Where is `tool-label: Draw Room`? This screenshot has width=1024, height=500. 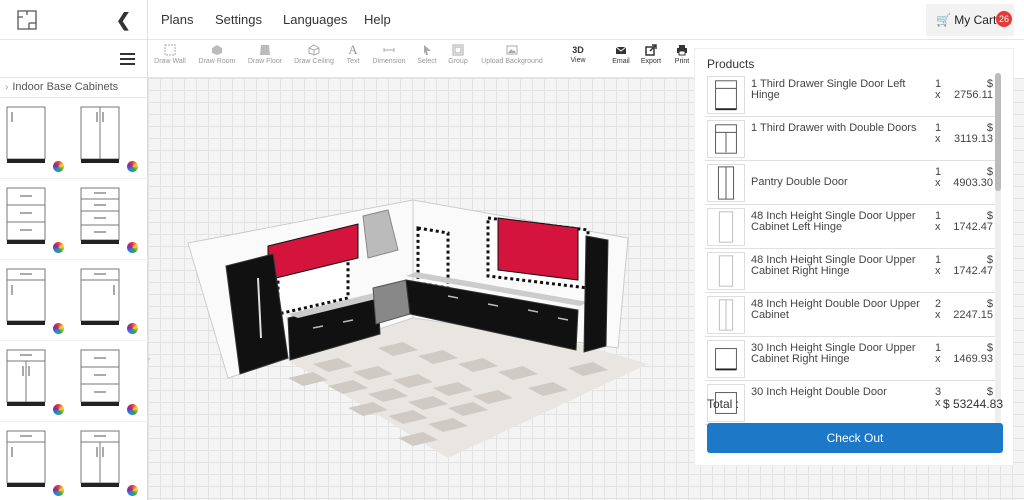 tool-label: Draw Room is located at coordinates (217, 61).